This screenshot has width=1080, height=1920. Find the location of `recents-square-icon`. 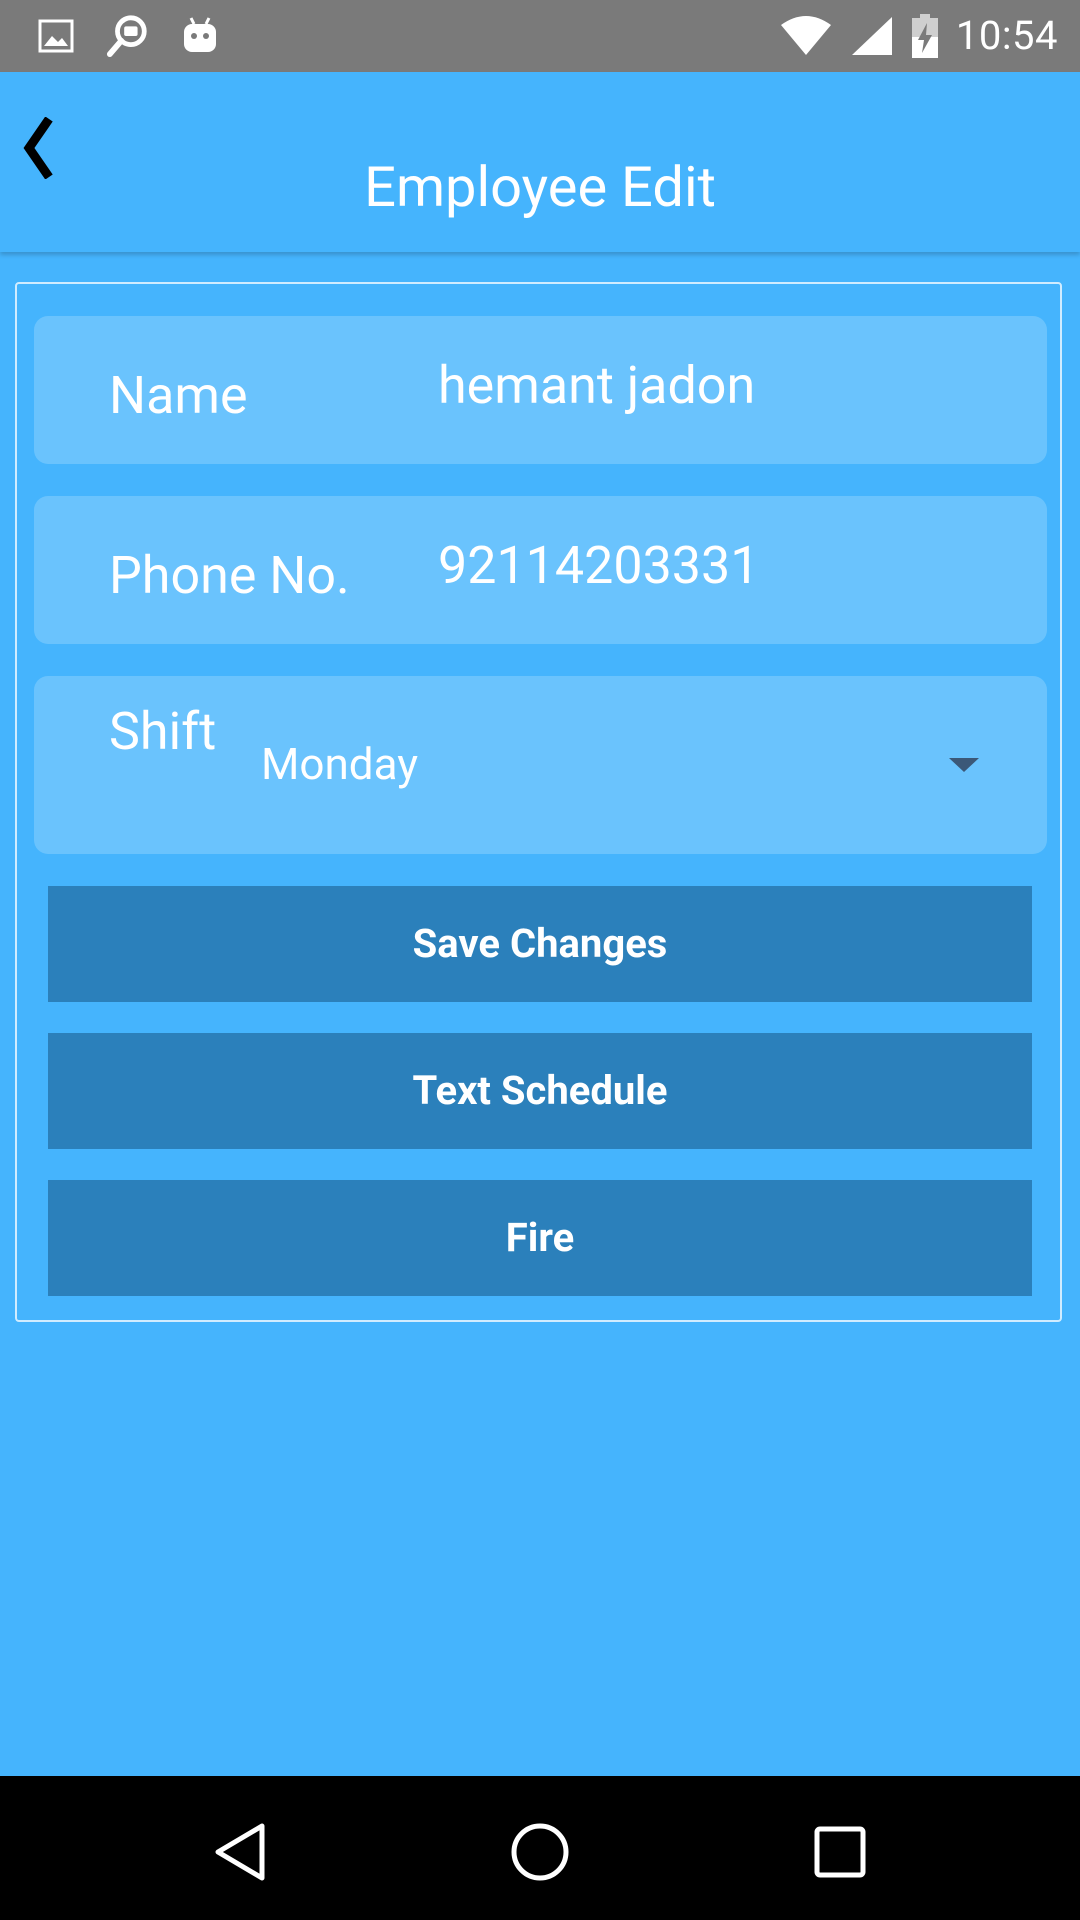

recents-square-icon is located at coordinates (840, 1852).